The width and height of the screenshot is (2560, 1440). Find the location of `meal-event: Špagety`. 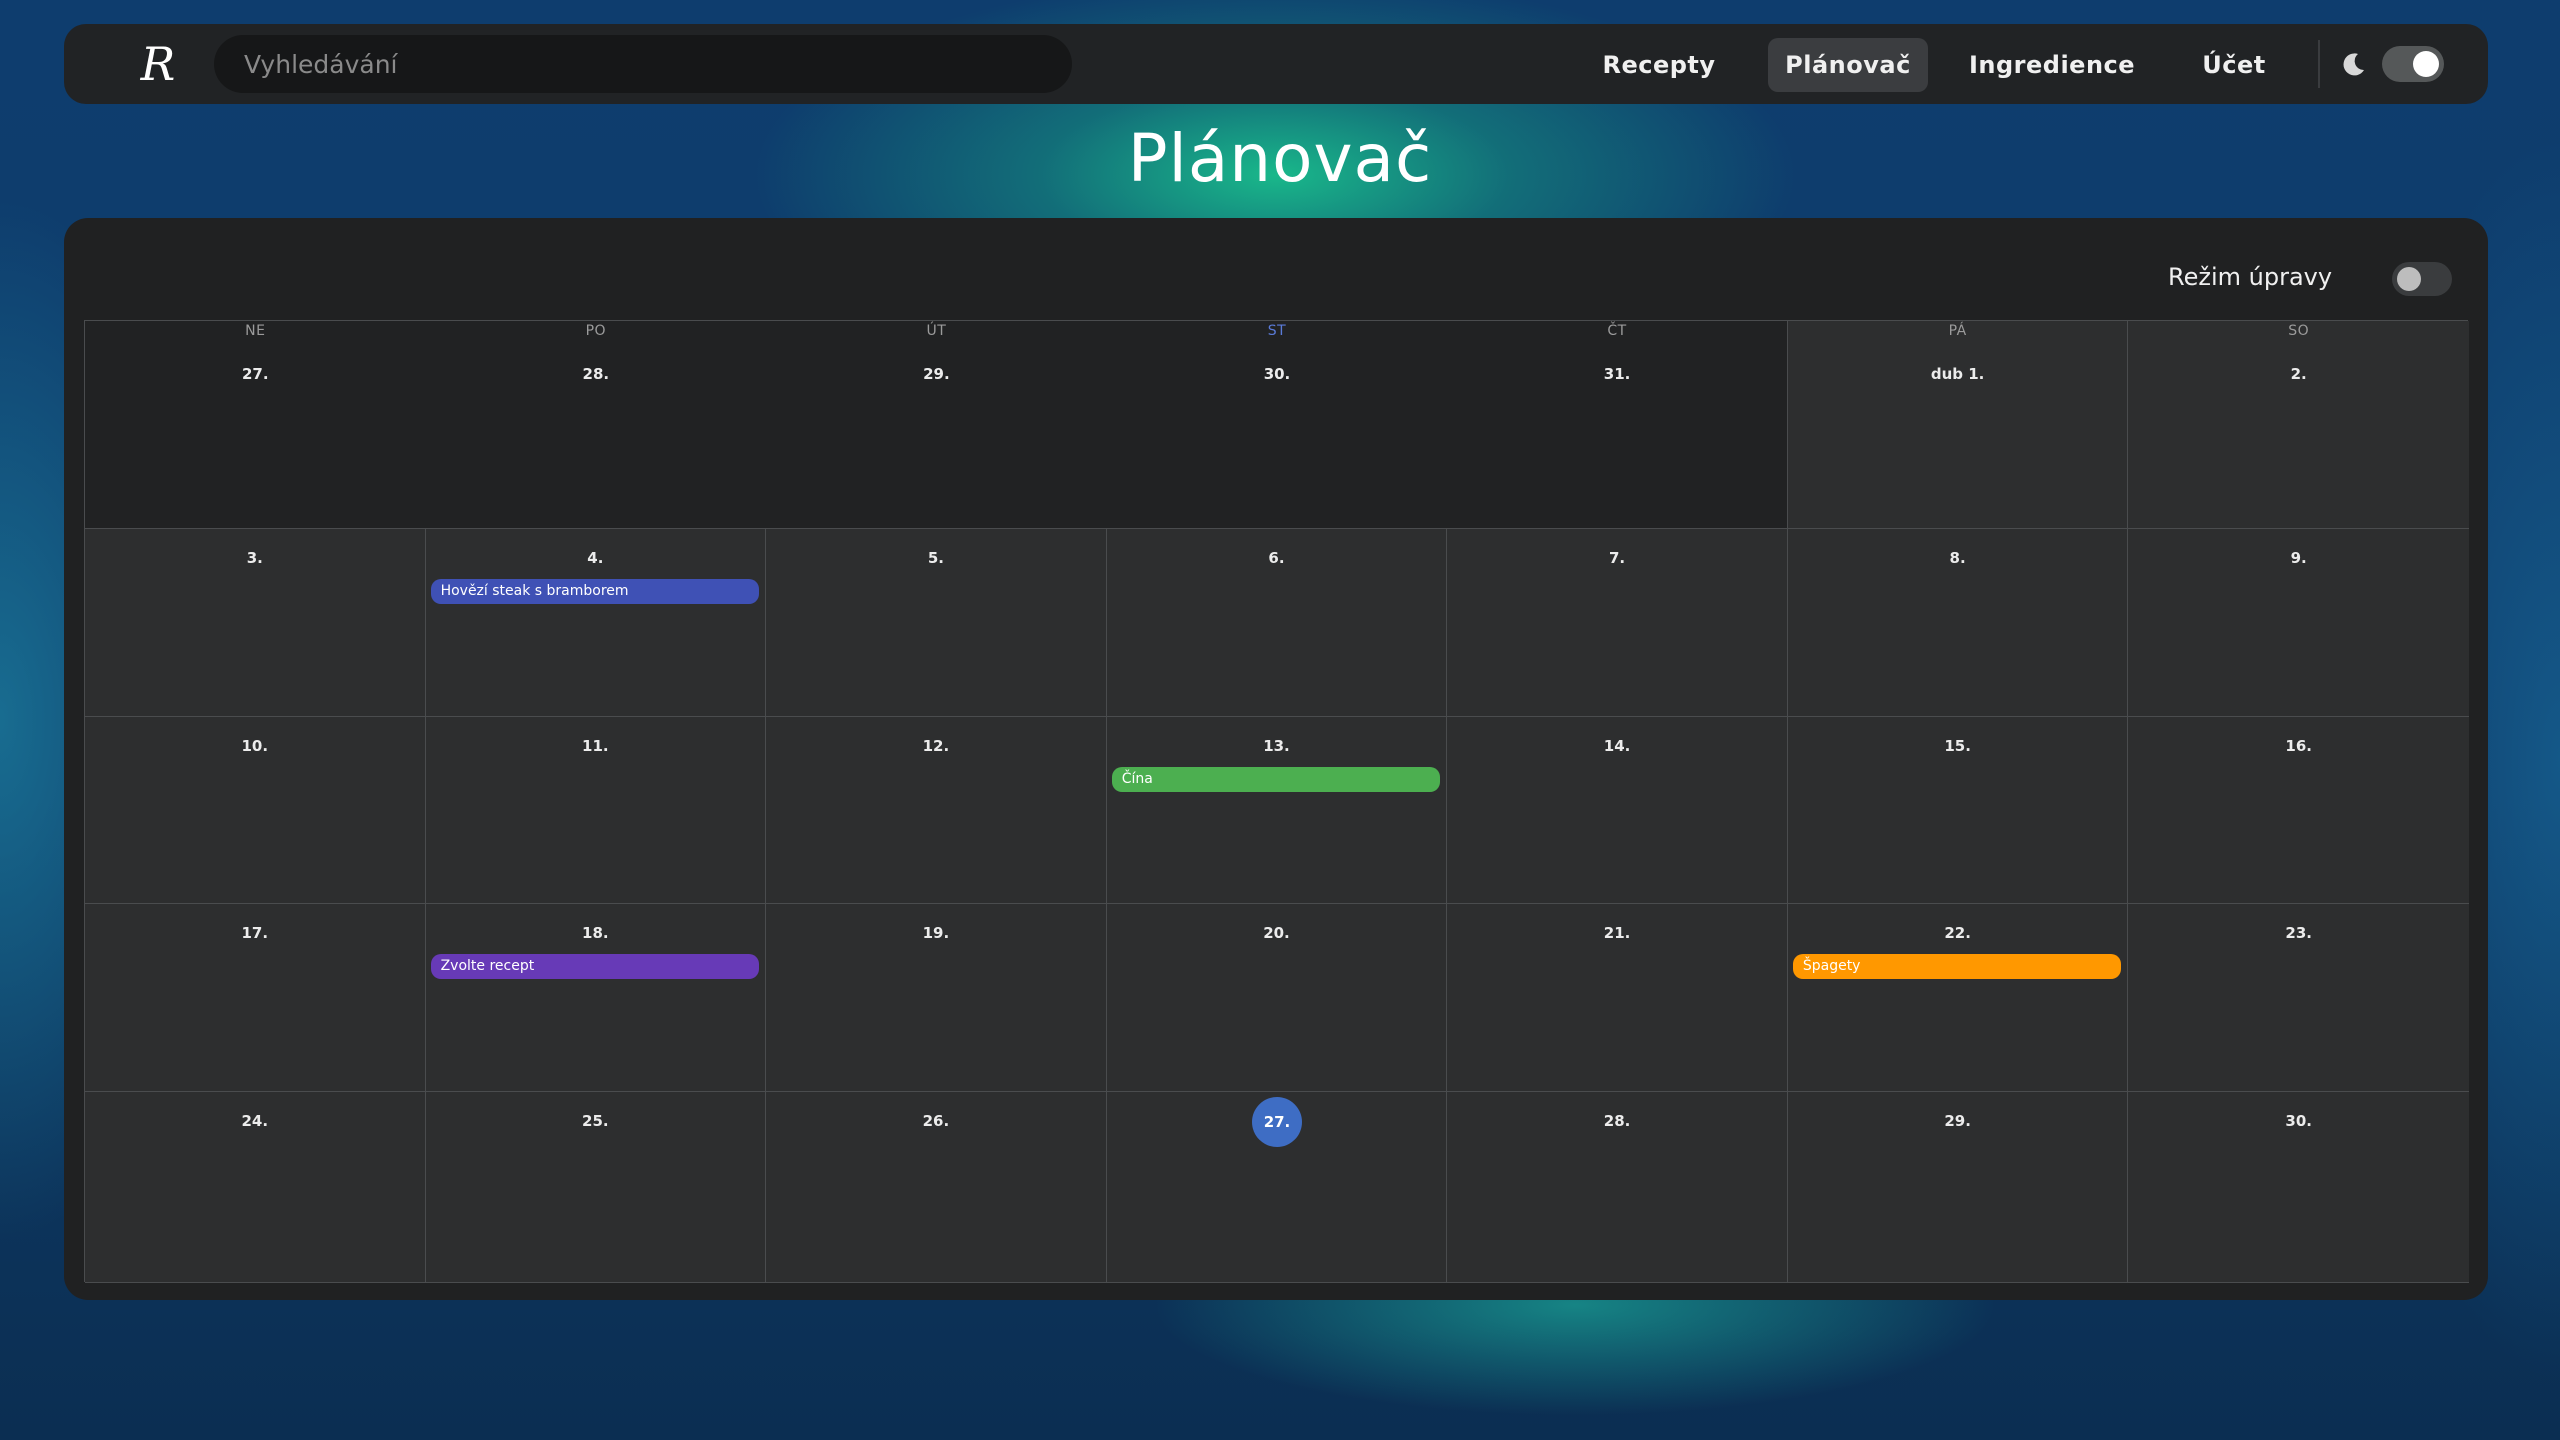

meal-event: Špagety is located at coordinates (1957, 966).